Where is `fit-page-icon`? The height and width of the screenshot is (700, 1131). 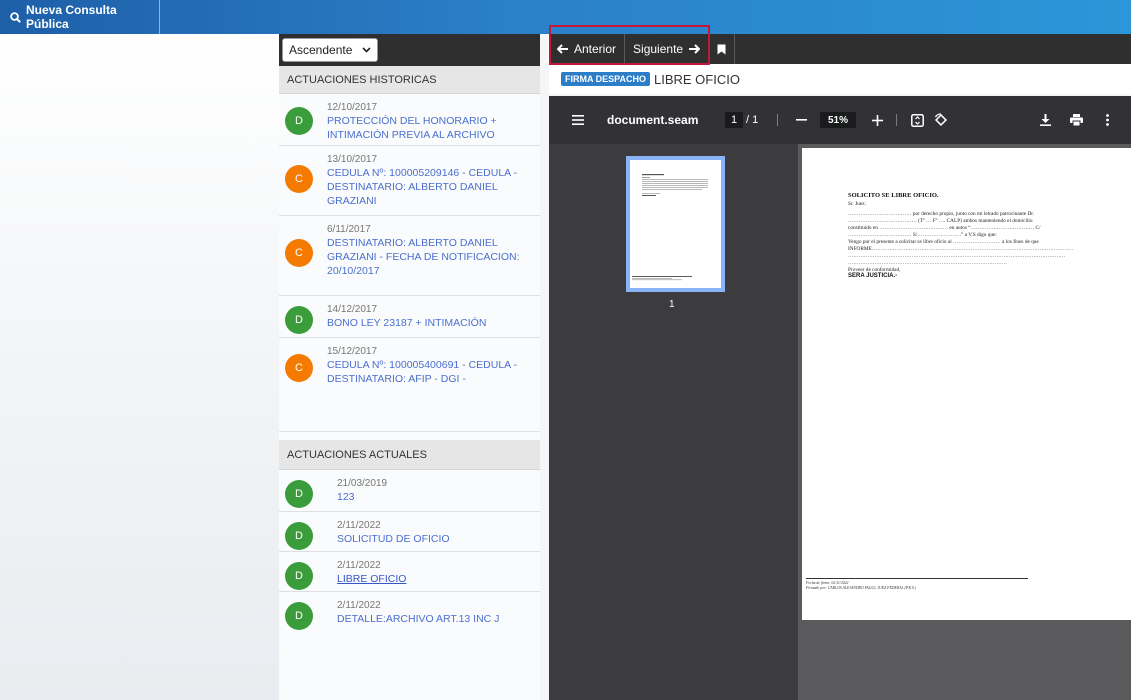
fit-page-icon is located at coordinates (917, 120).